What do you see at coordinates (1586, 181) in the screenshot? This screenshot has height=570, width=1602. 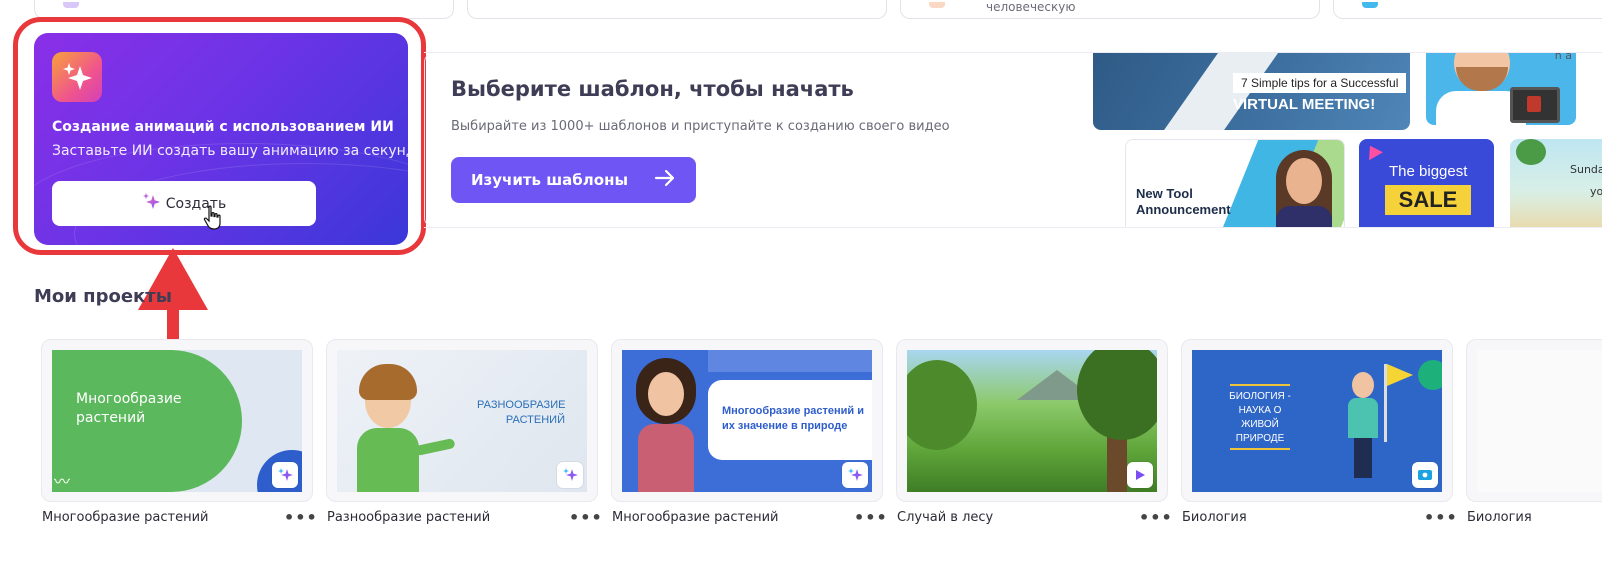 I see `thumb-text: Sunda yo` at bounding box center [1586, 181].